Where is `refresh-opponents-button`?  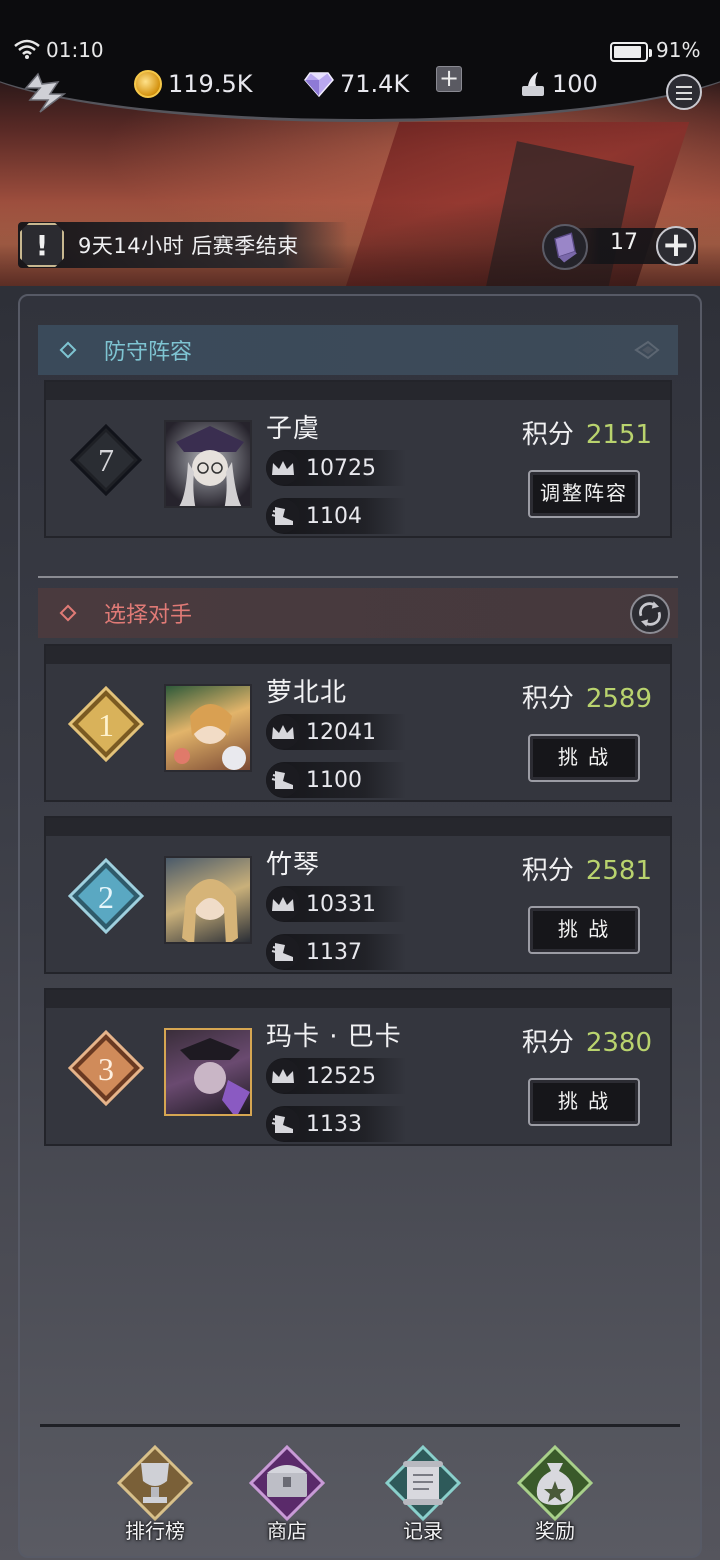
refresh-opponents-button is located at coordinates (650, 614).